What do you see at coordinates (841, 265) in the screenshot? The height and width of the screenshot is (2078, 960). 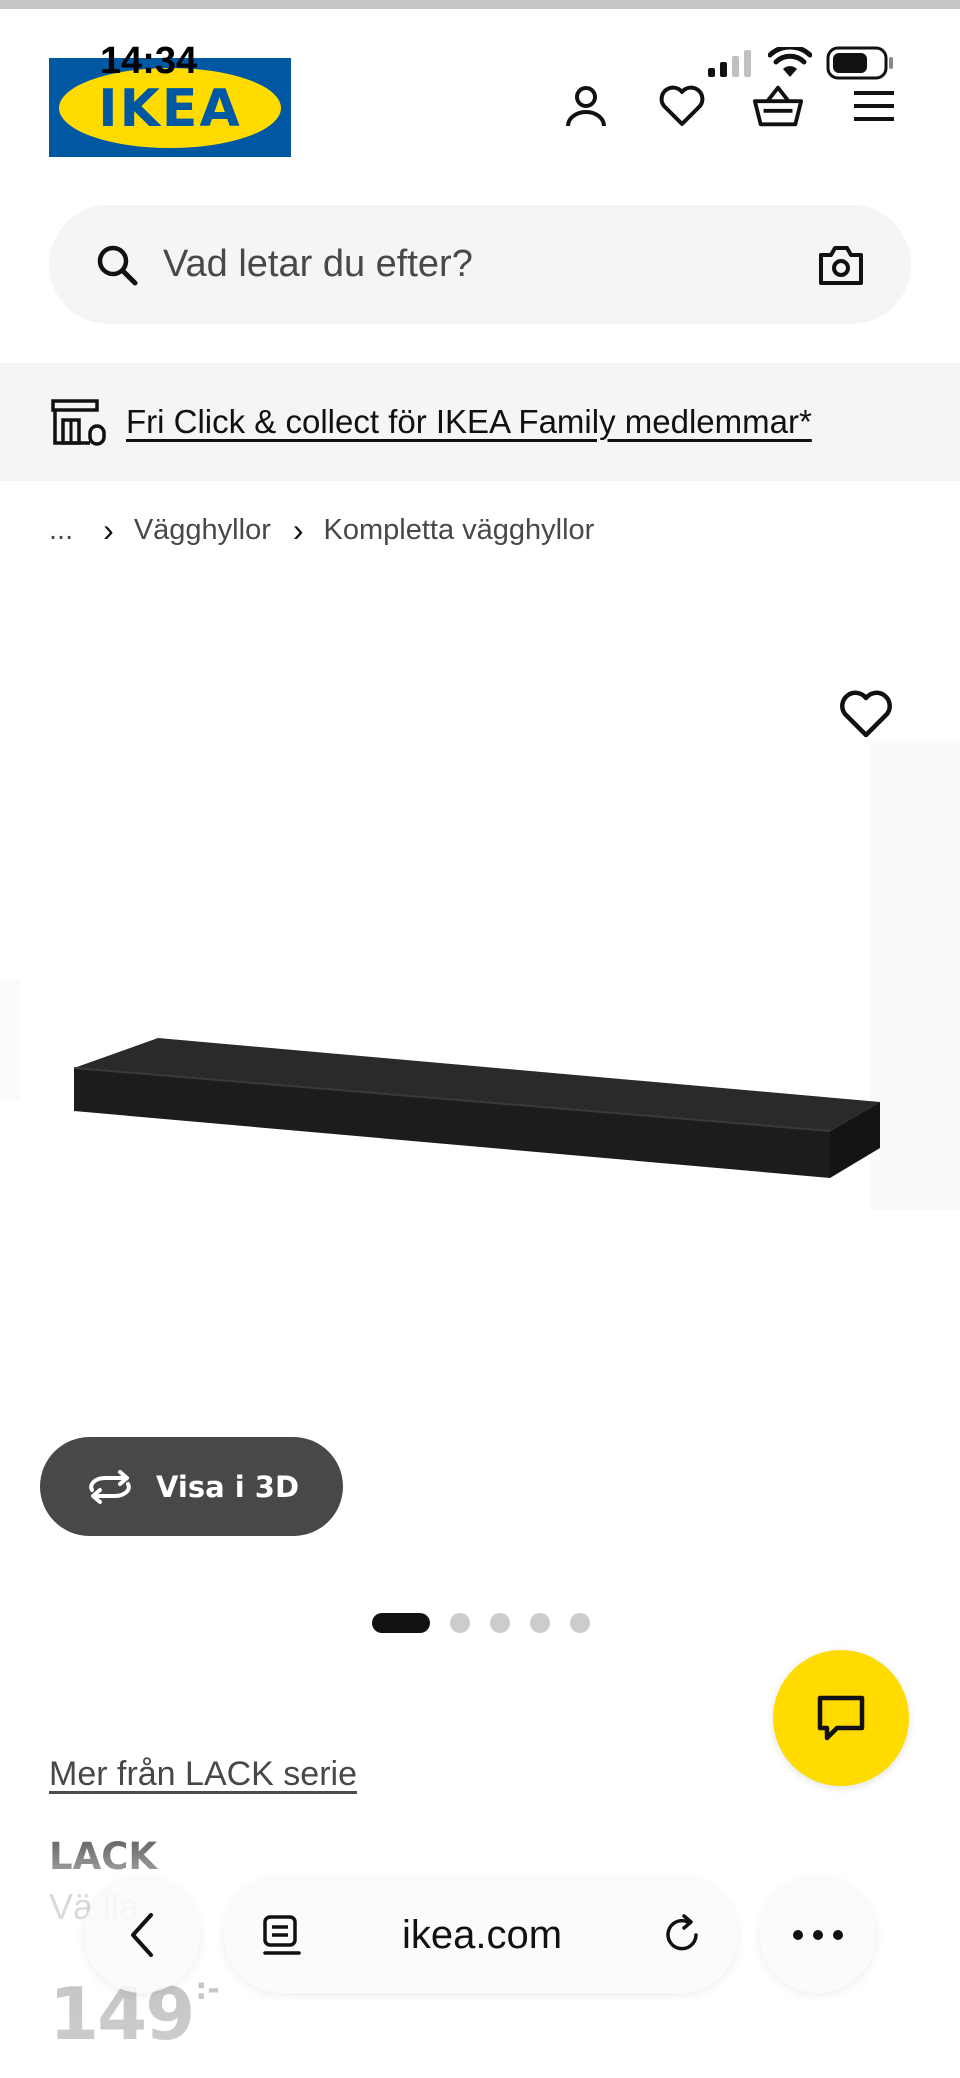 I see `camera-icon` at bounding box center [841, 265].